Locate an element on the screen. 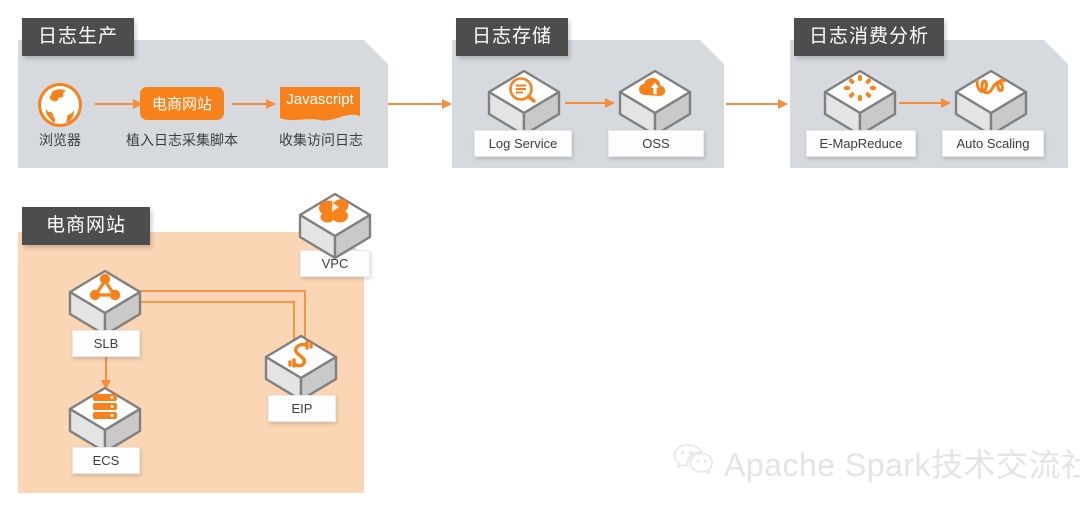 Image resolution: width=1080 pixels, height=512 pixels. label-log-service: Log Service is located at coordinates (523, 143).